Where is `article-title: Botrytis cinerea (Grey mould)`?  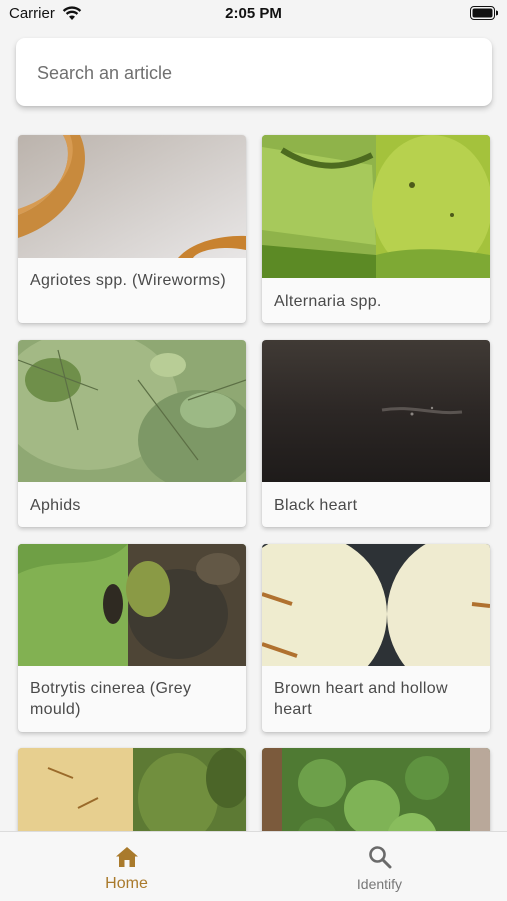 article-title: Botrytis cinerea (Grey mould) is located at coordinates (111, 699).